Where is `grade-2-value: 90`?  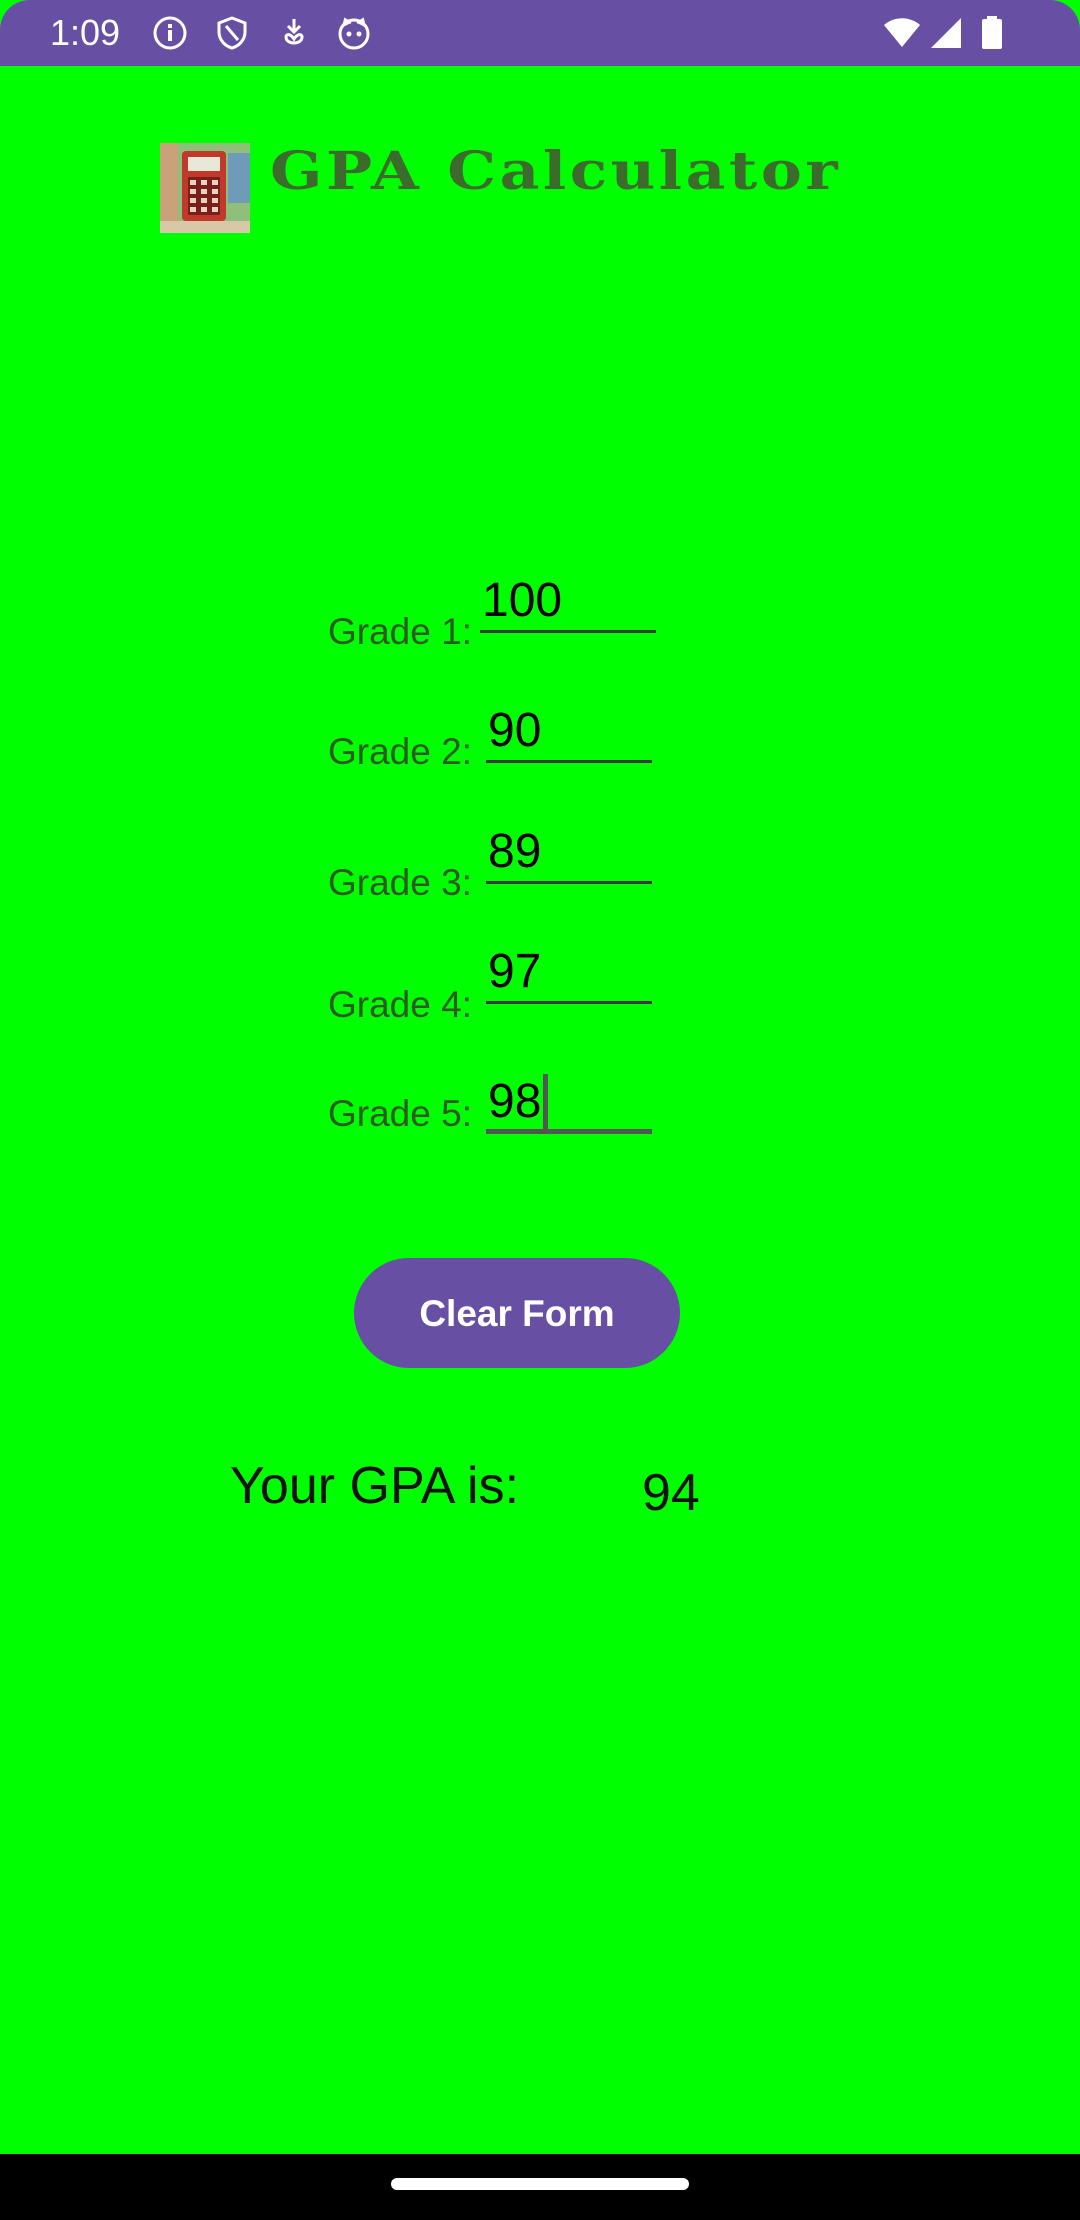
grade-2-value: 90 is located at coordinates (515, 730).